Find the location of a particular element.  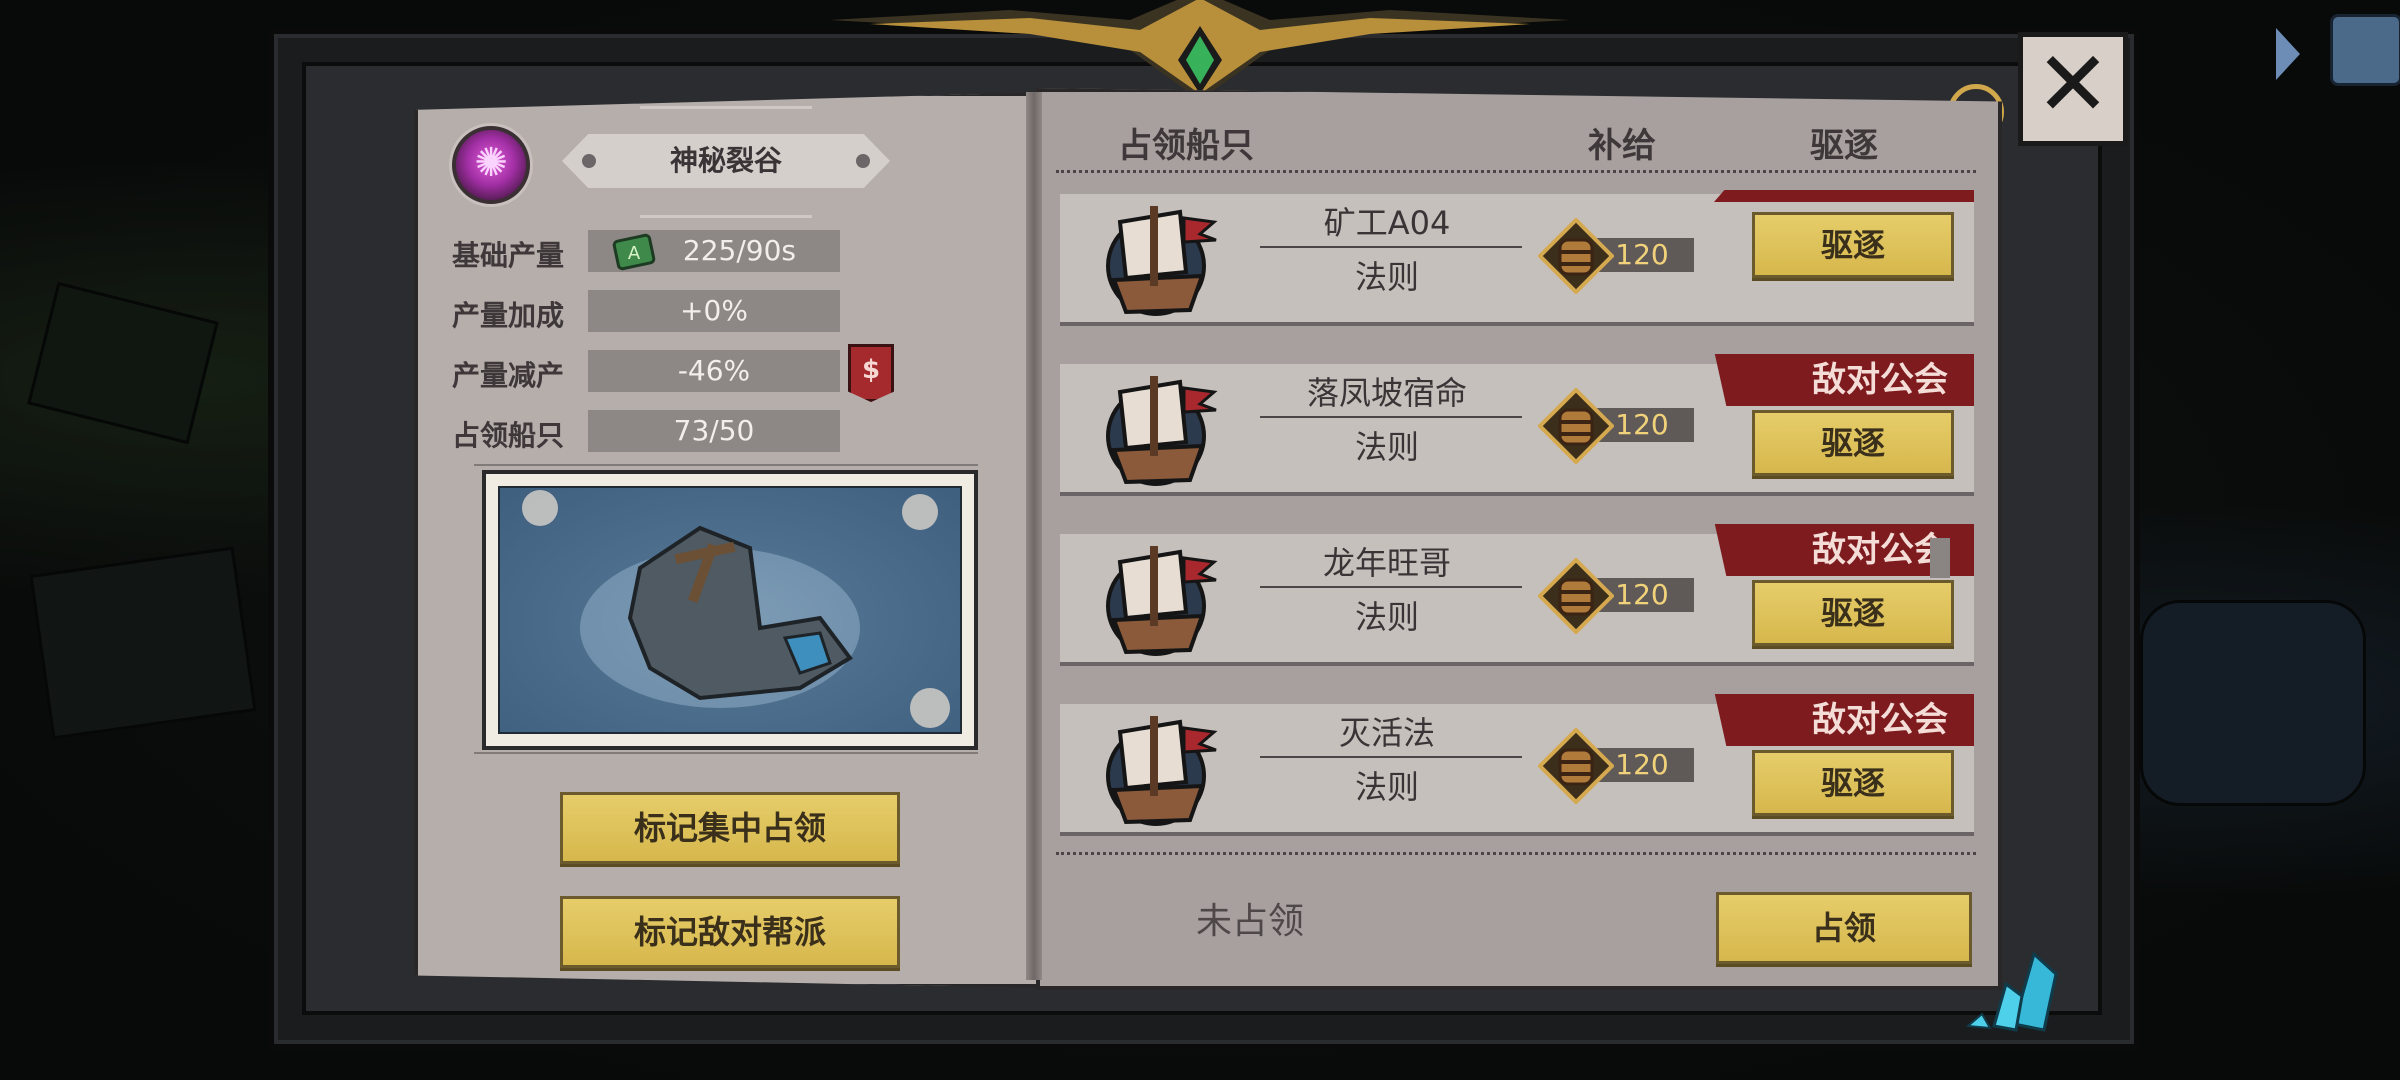

ship-row: 敌对公会 龙年旺哥 法则 120 驱逐 is located at coordinates (1517, 595).